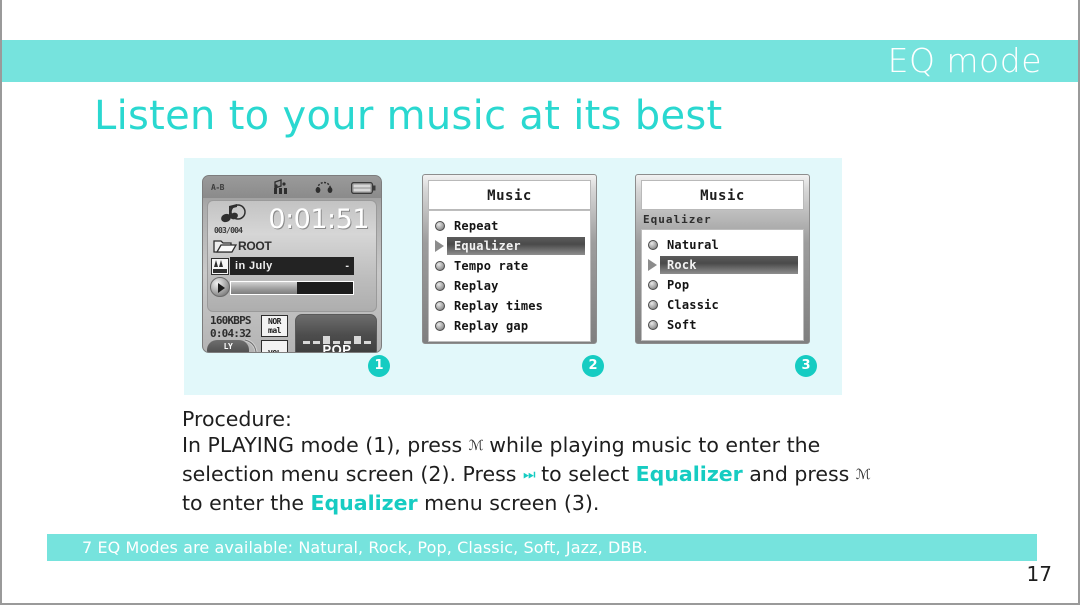 The width and height of the screenshot is (1080, 605). What do you see at coordinates (722, 305) in the screenshot?
I see `list-item: Classic` at bounding box center [722, 305].